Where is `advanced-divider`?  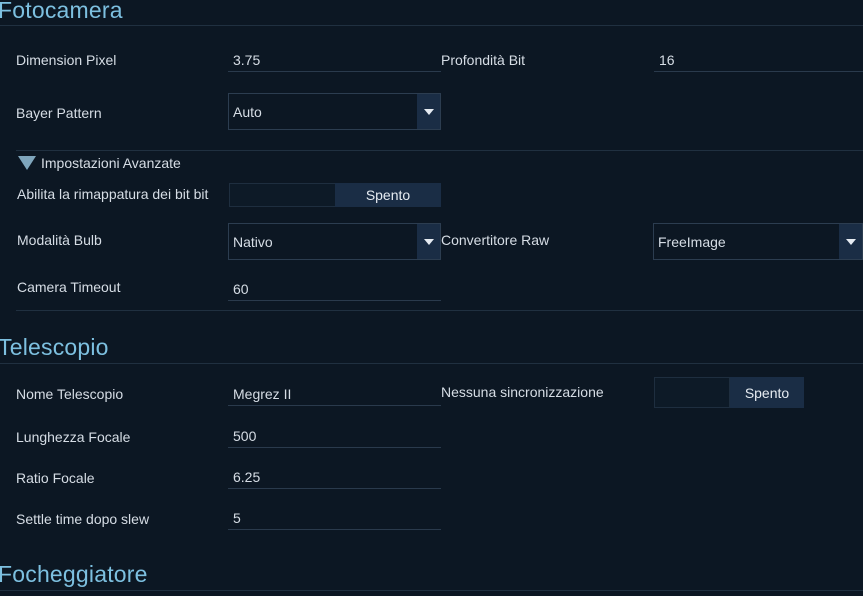
advanced-divider is located at coordinates (439, 150).